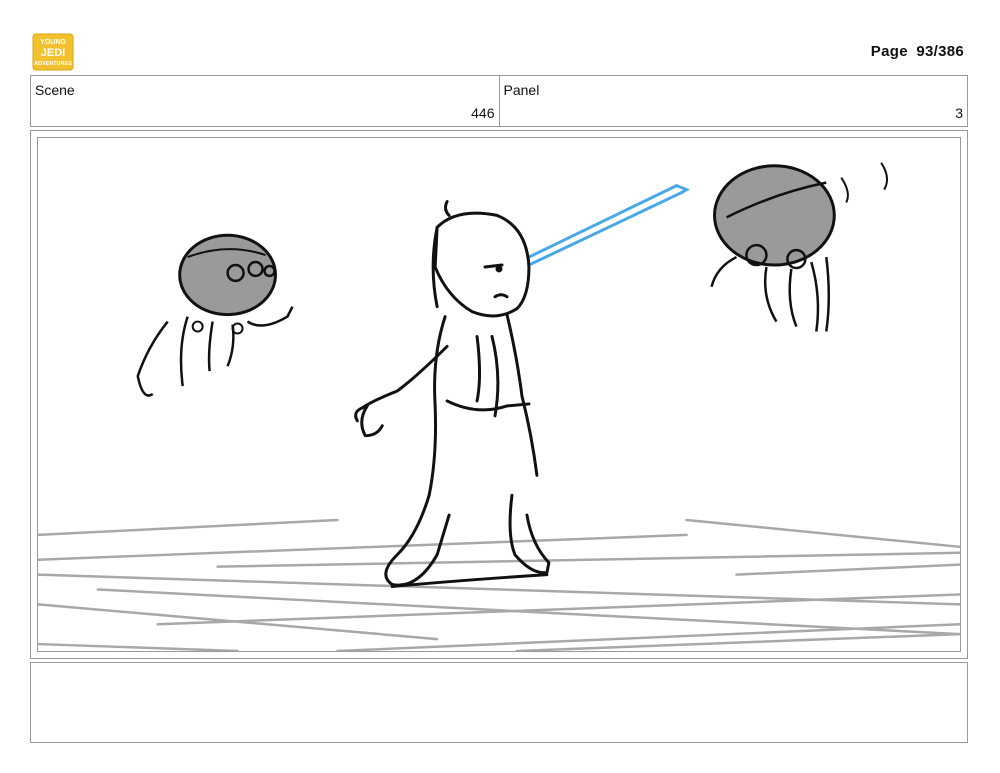 This screenshot has height=773, width=1000. What do you see at coordinates (608, 225) in the screenshot?
I see `lightsaber-beam` at bounding box center [608, 225].